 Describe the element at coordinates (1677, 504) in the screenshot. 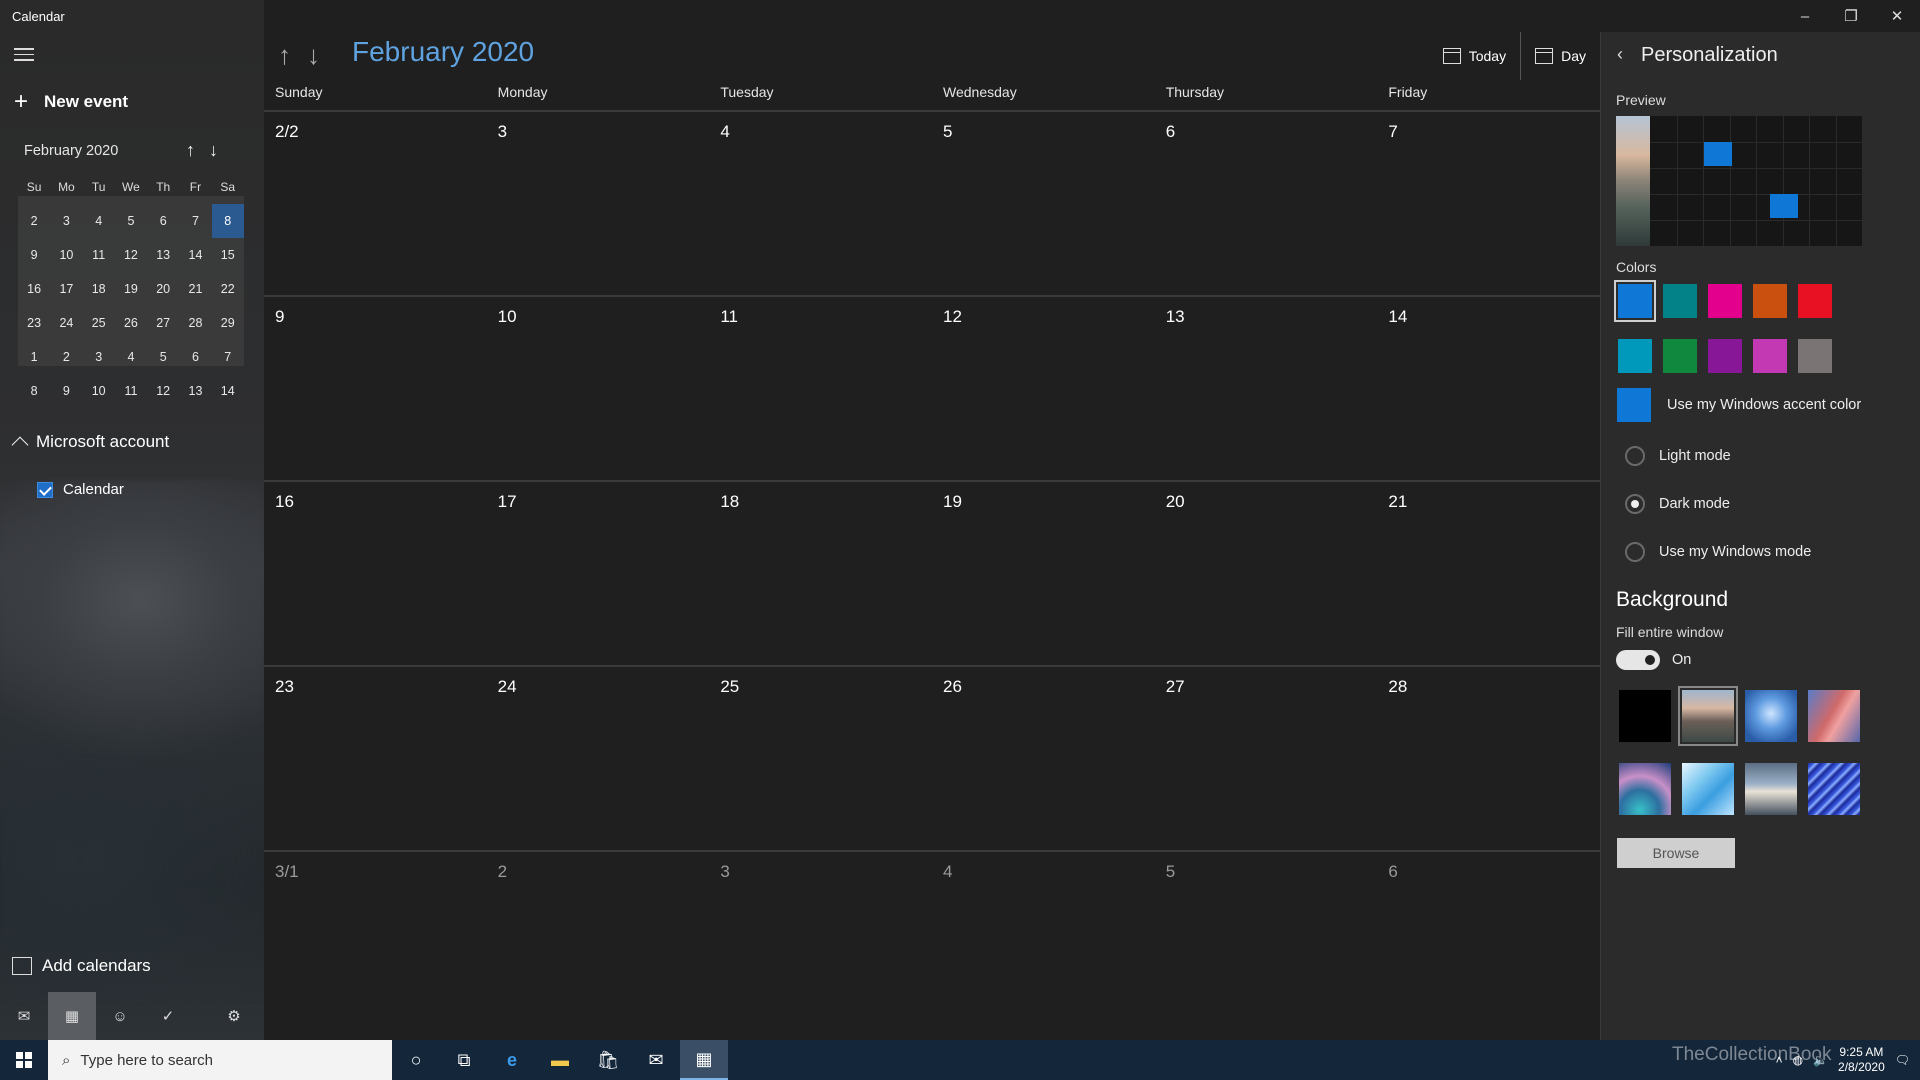

I see `dark-mode-option: Dark mode` at that location.